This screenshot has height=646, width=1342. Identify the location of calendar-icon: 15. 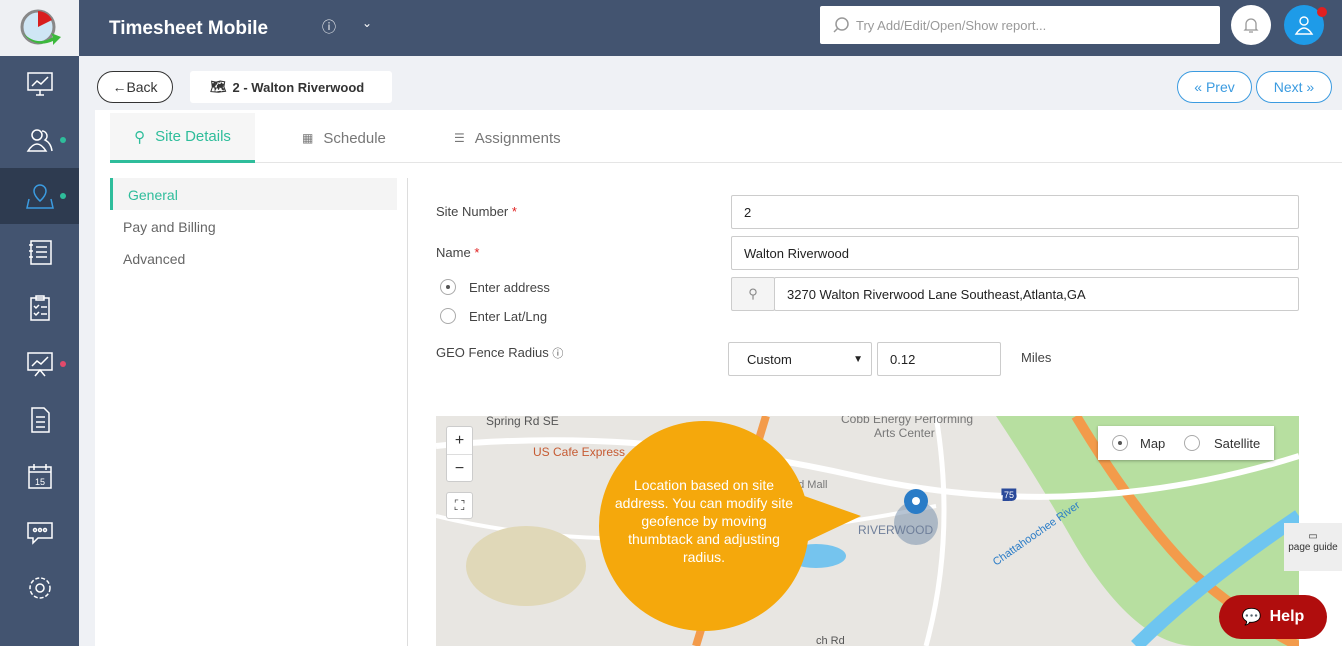
(39, 476).